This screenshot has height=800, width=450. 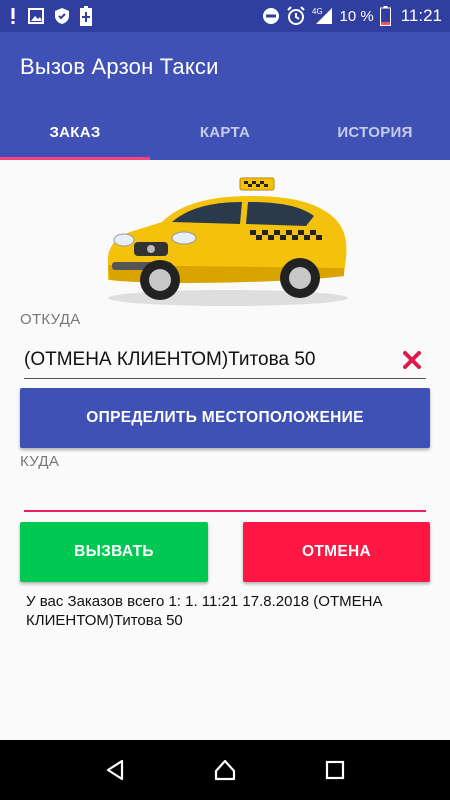 I want to click on to-label: КУДА, so click(x=40, y=461).